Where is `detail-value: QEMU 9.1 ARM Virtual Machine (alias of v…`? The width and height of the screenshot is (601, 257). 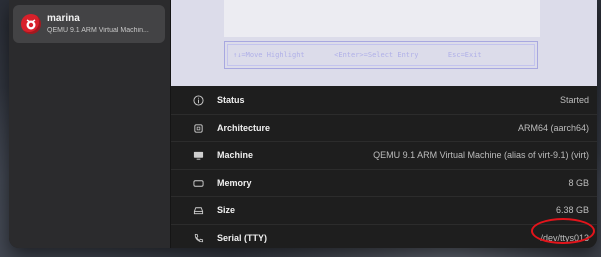 detail-value: QEMU 9.1 ARM Virtual Machine (alias of v… is located at coordinates (481, 155).